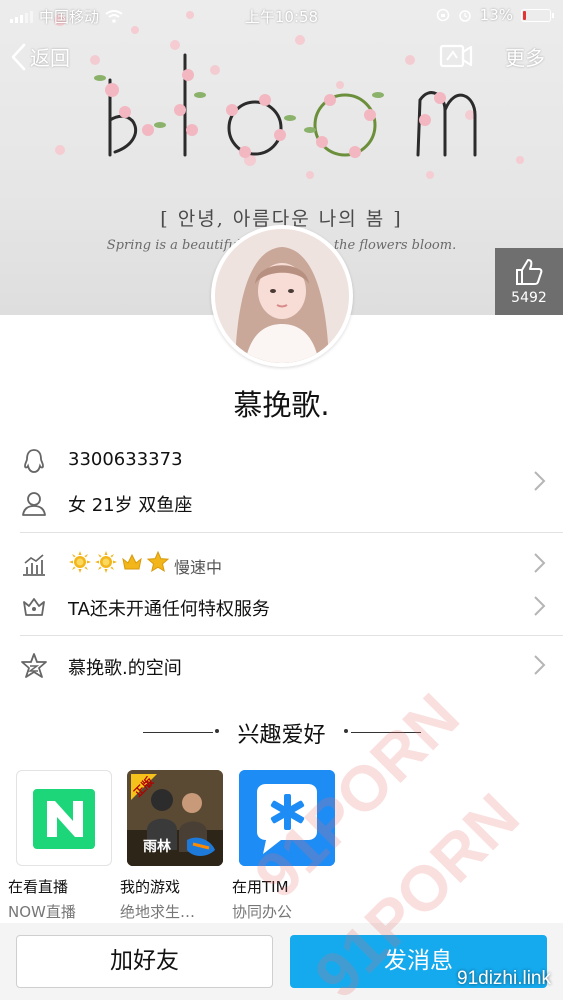 This screenshot has width=563, height=1000. What do you see at coordinates (157, 847) in the screenshot?
I see `game-brand-text: 雨林` at bounding box center [157, 847].